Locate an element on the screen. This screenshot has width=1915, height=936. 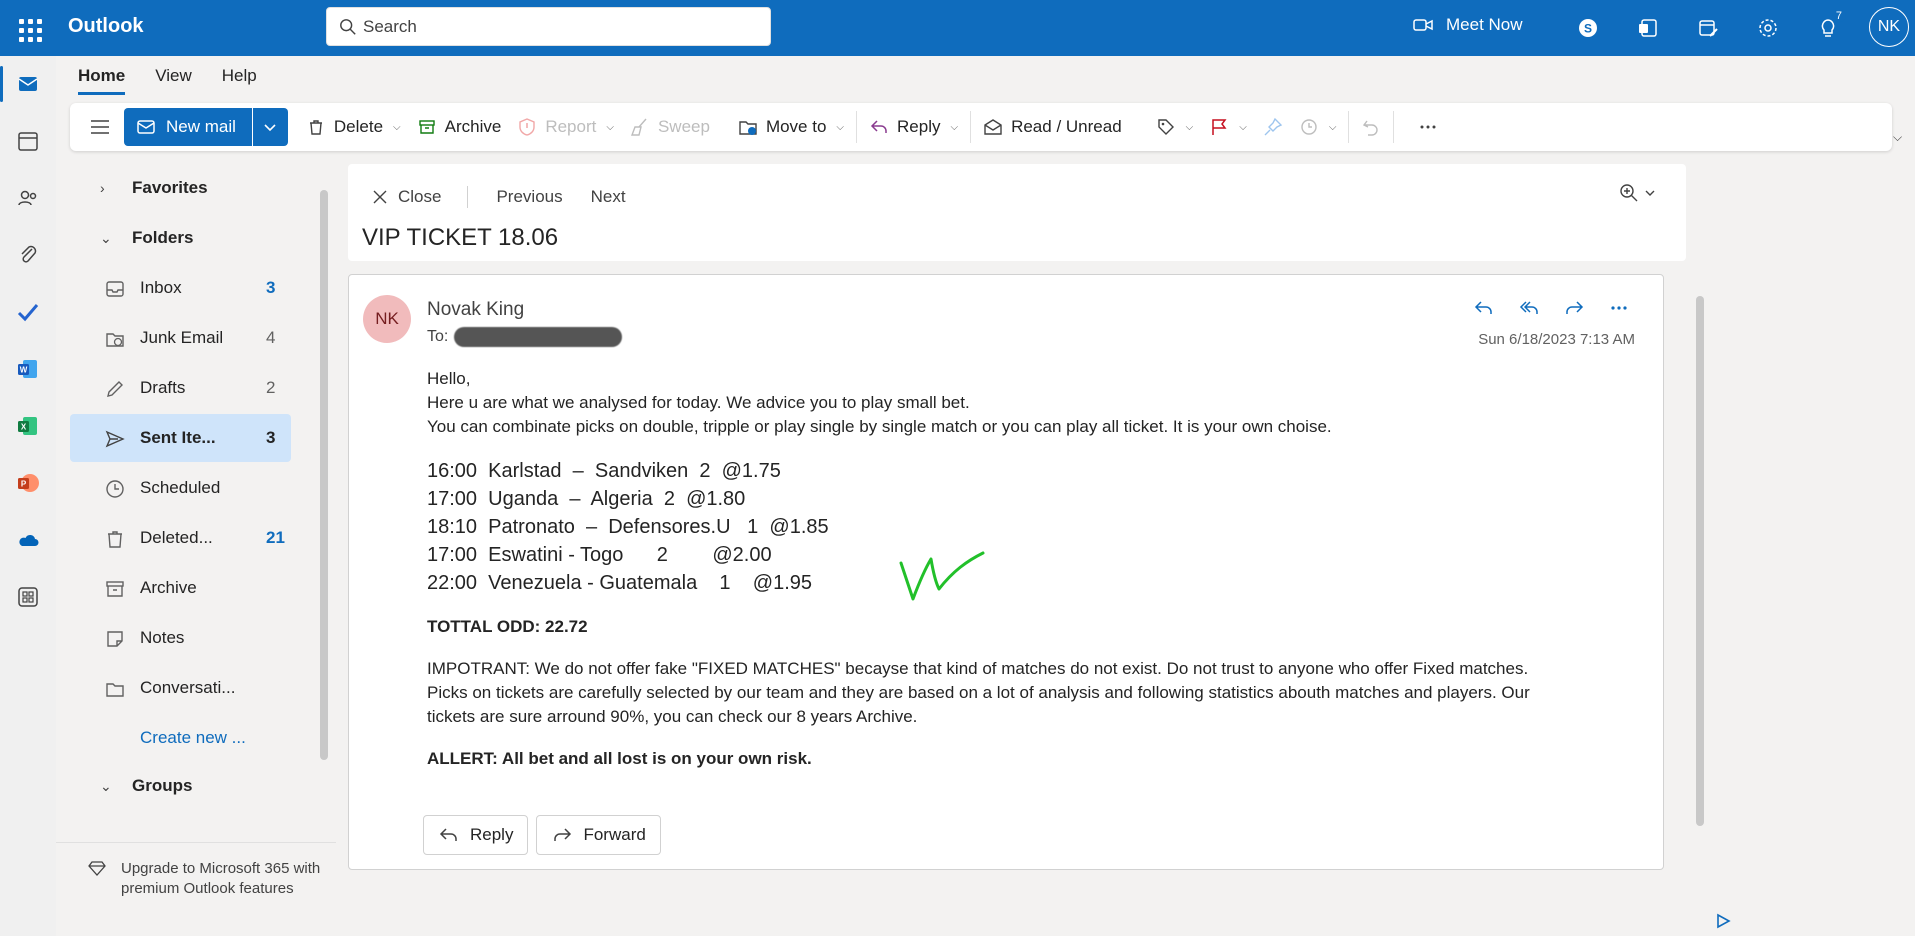
new-mail-label: New mail is located at coordinates (201, 126).